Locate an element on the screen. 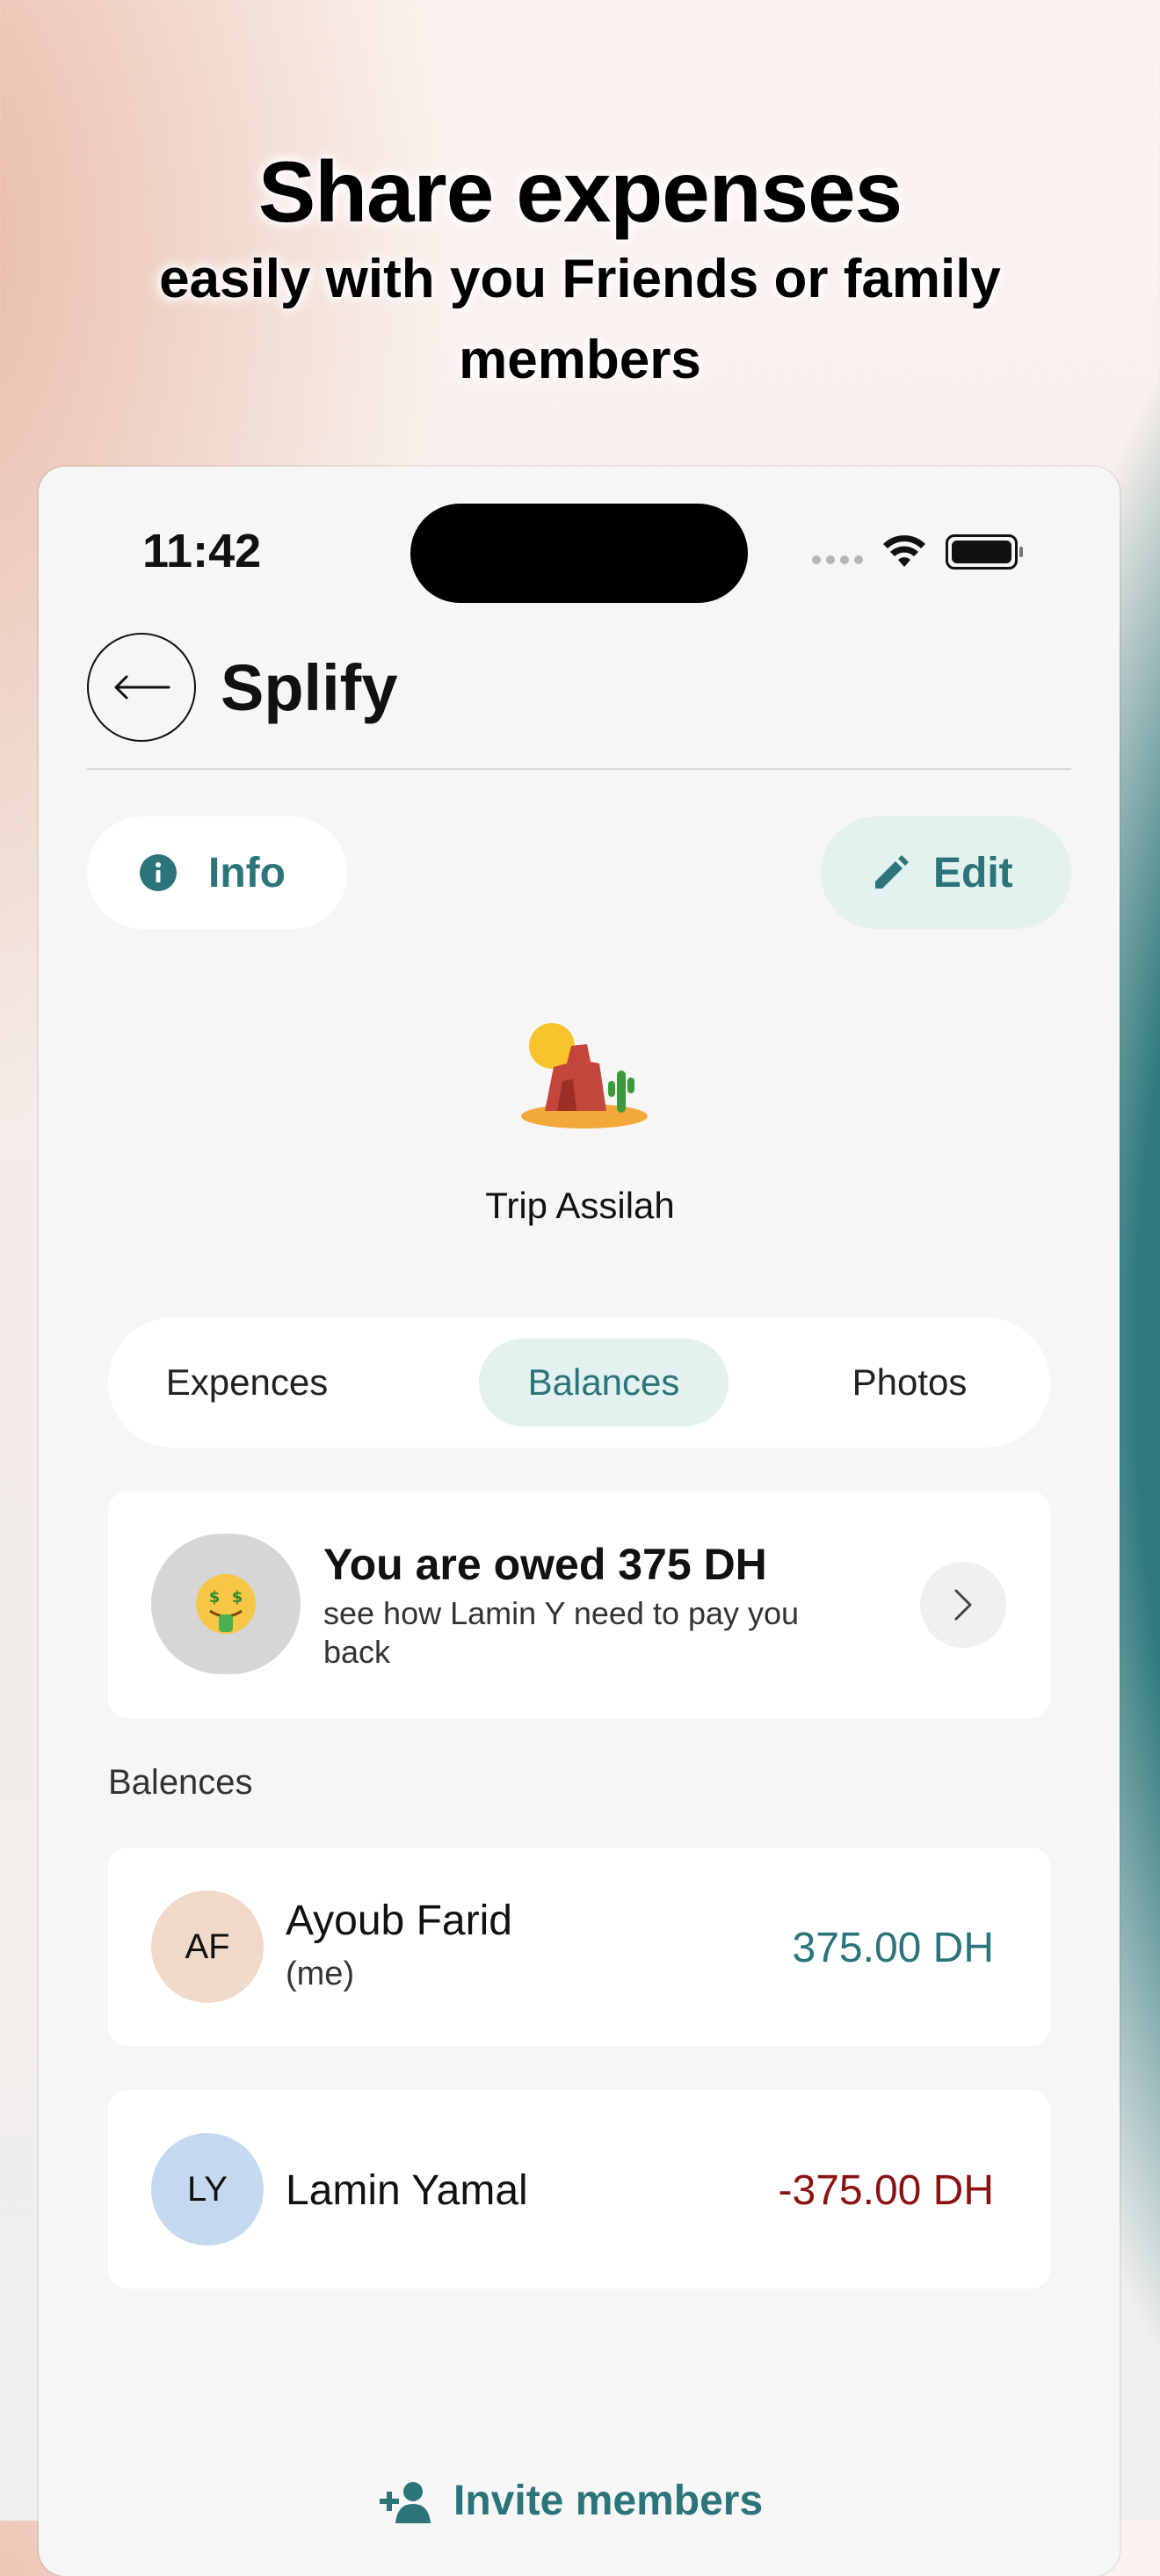  wifi-icon is located at coordinates (904, 551).